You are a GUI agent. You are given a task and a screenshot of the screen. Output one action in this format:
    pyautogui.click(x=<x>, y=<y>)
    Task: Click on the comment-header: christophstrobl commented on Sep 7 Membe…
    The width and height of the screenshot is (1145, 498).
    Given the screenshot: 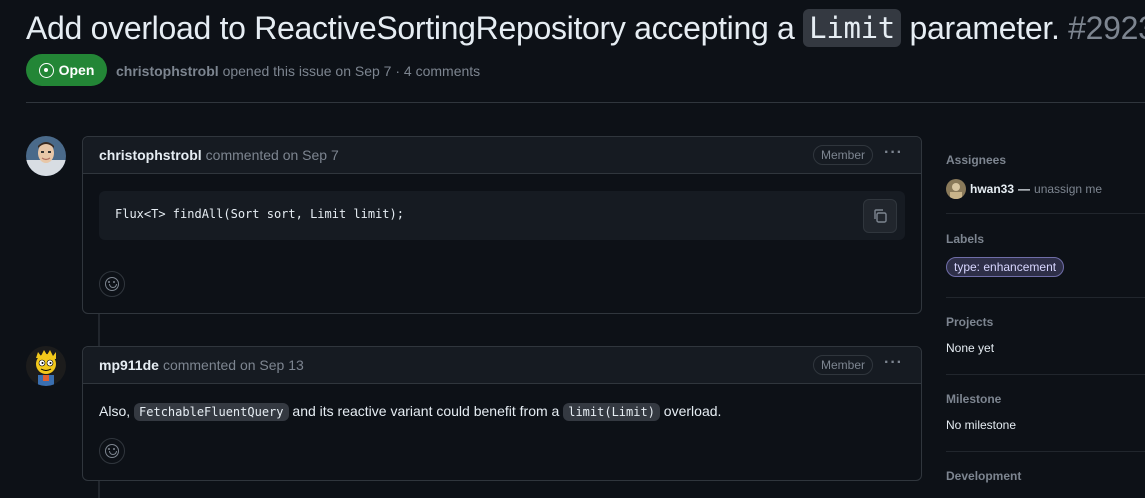 What is the action you would take?
    pyautogui.click(x=502, y=155)
    